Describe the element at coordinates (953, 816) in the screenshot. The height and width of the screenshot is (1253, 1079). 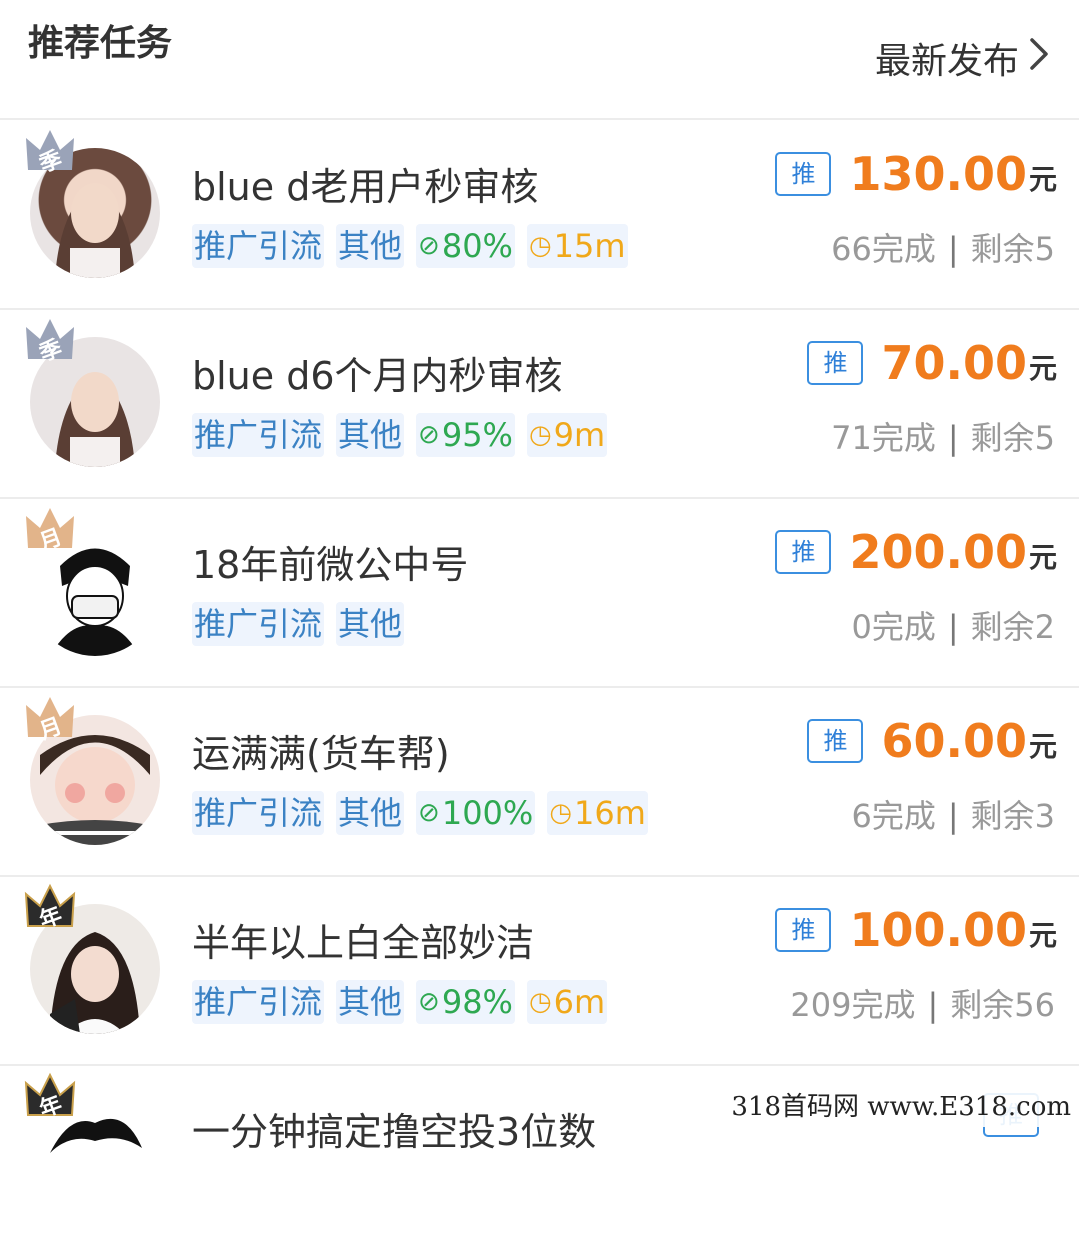
I see `task-stats: 6完成 | 剩余3` at that location.